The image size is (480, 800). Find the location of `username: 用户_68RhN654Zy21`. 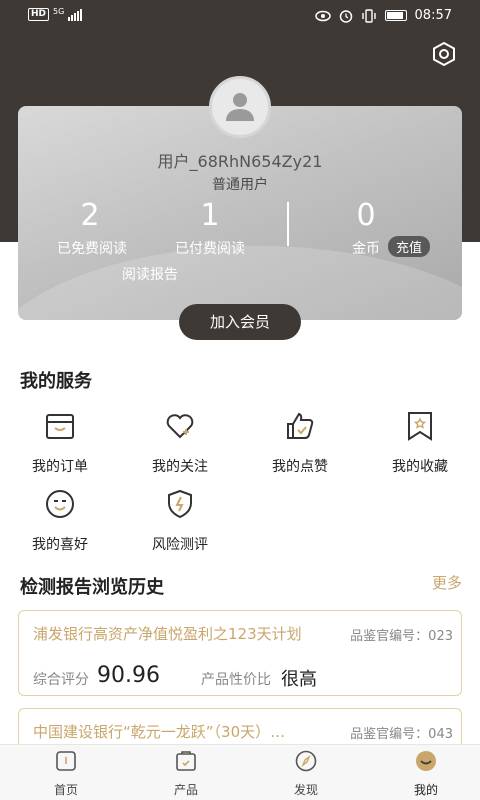

username: 用户_68RhN654Zy21 is located at coordinates (240, 161).